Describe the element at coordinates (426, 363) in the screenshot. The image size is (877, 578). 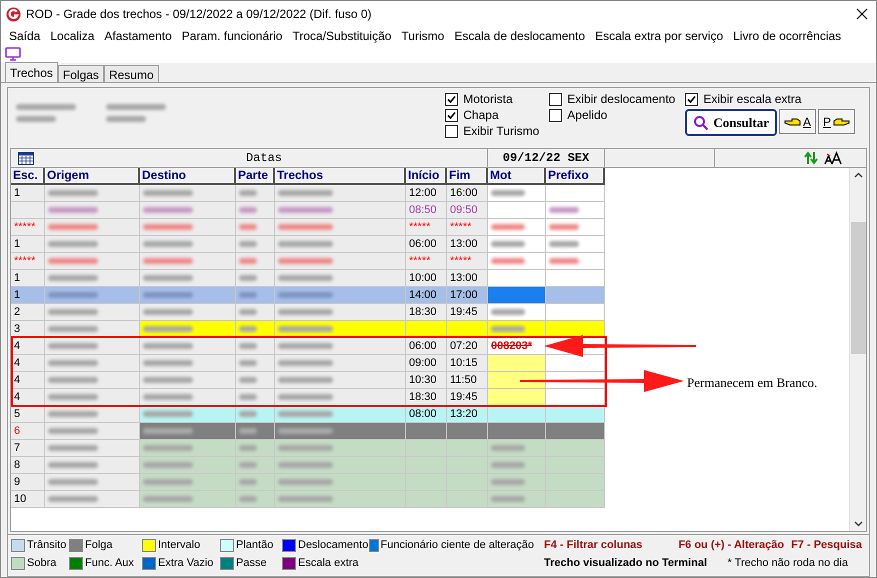
I see `table-cell: 09:00` at that location.